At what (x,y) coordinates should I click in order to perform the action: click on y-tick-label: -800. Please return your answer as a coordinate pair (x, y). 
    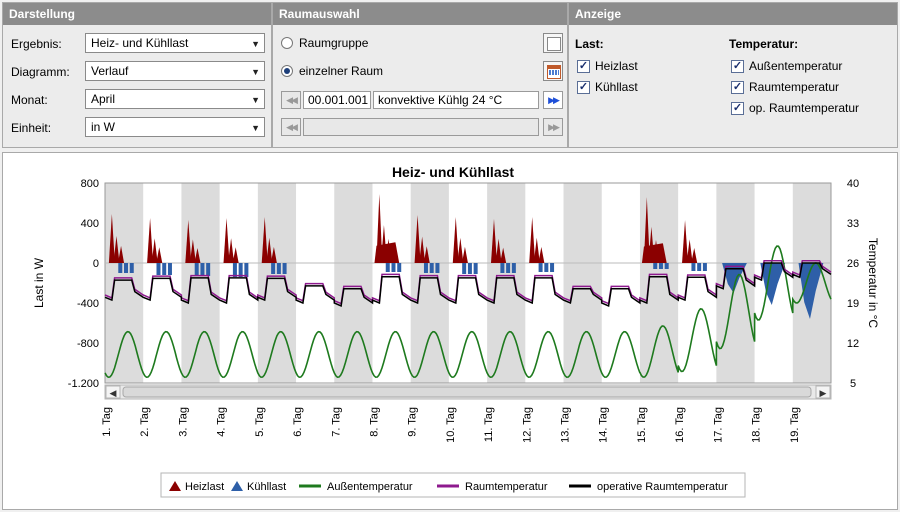
    Looking at the image, I should click on (88, 344).